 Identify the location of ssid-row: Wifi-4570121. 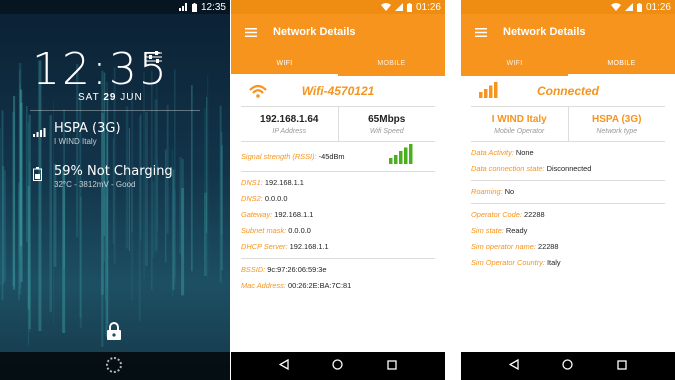
(338, 91).